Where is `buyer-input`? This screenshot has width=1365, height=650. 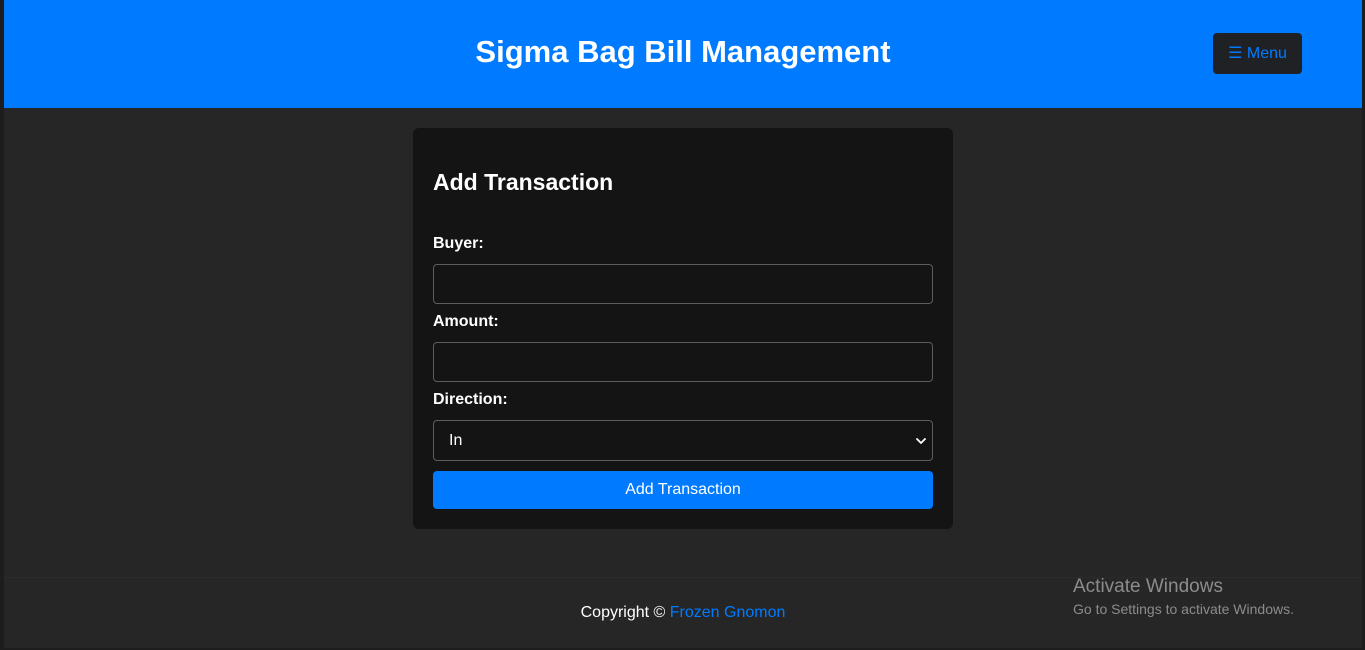 buyer-input is located at coordinates (683, 284).